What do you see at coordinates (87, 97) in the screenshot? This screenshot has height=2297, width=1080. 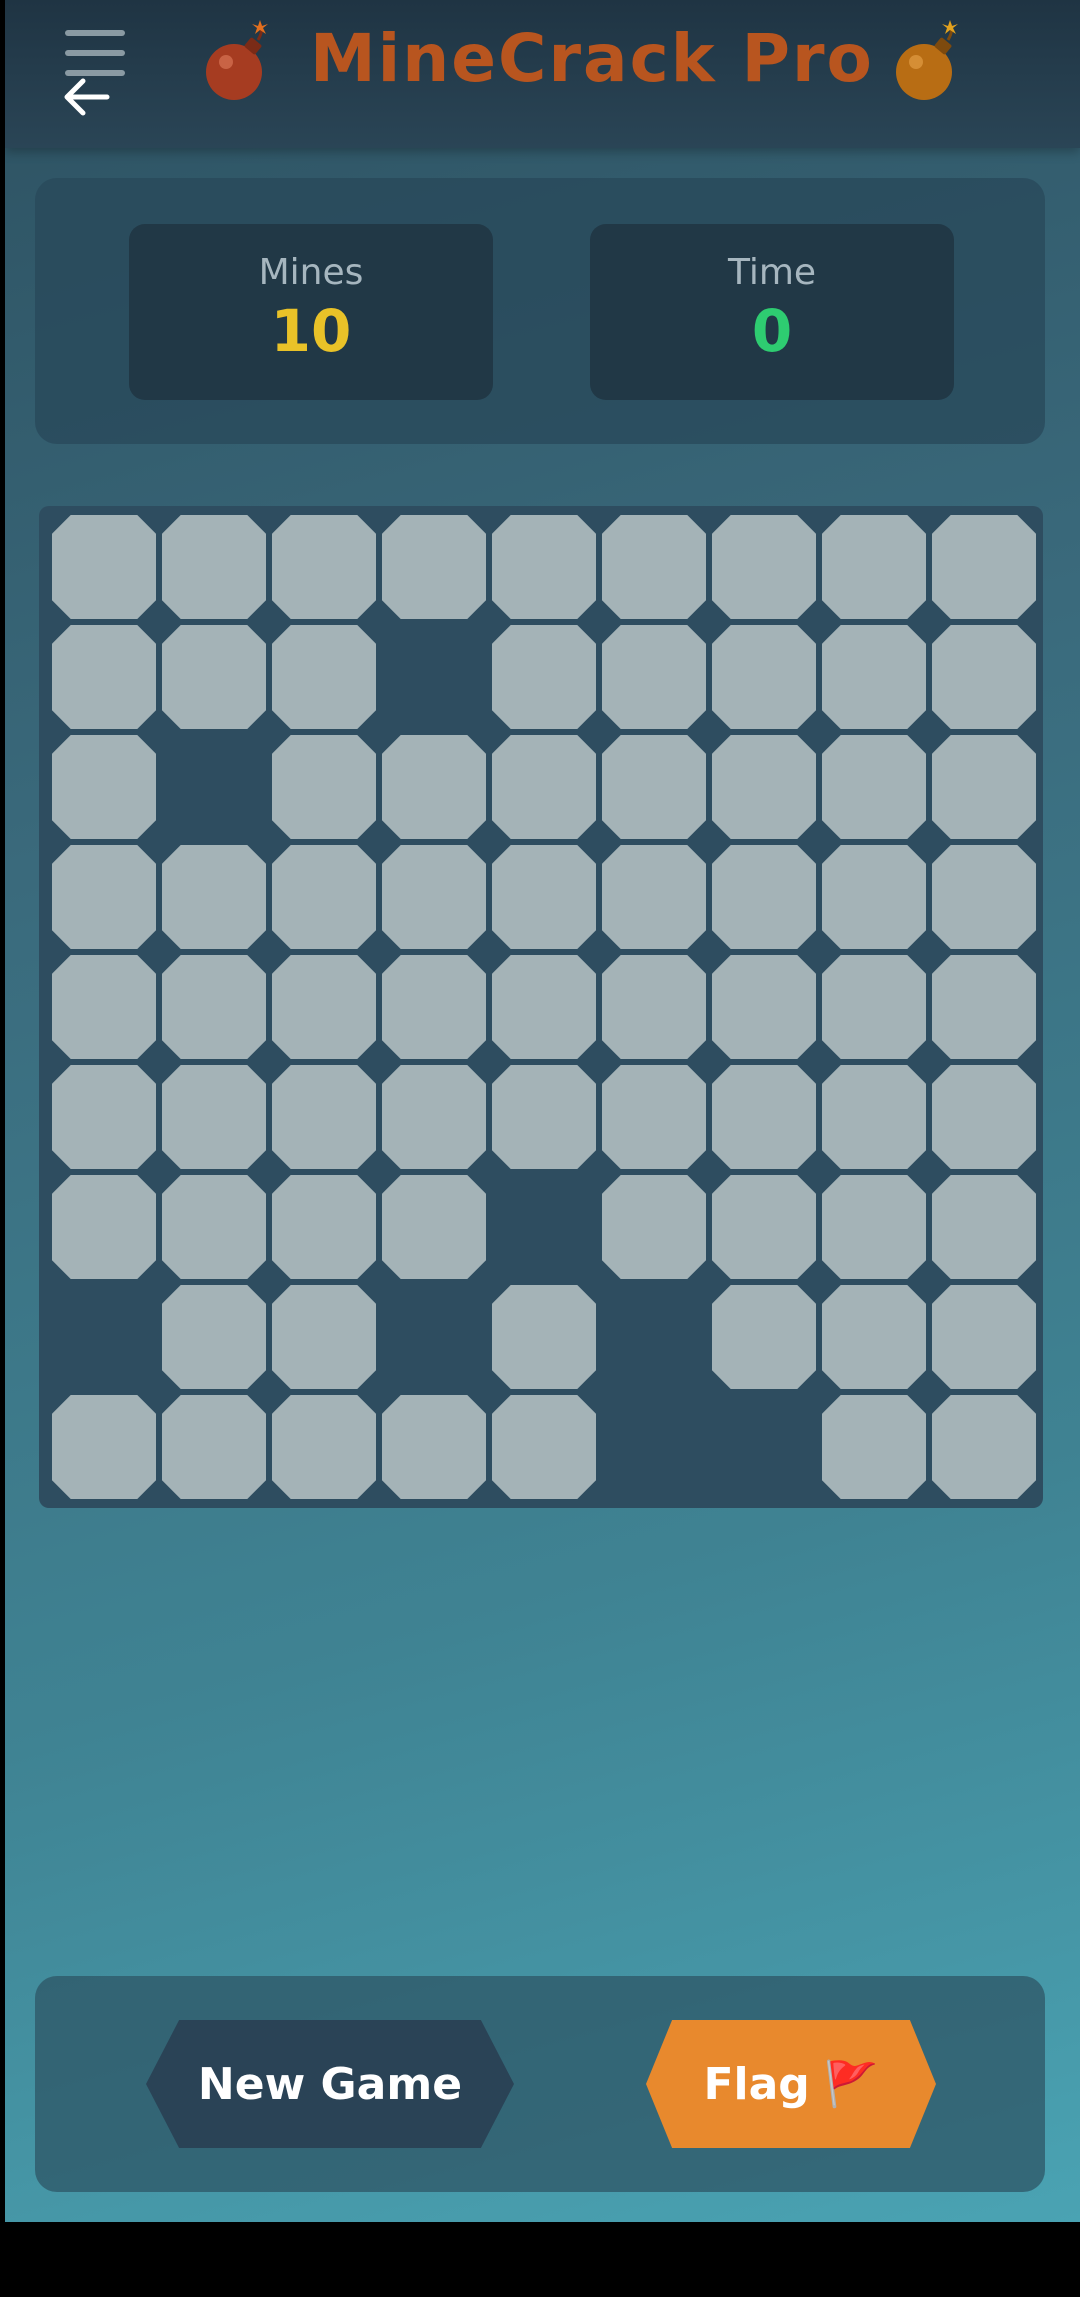 I see `back-arrow-icon` at bounding box center [87, 97].